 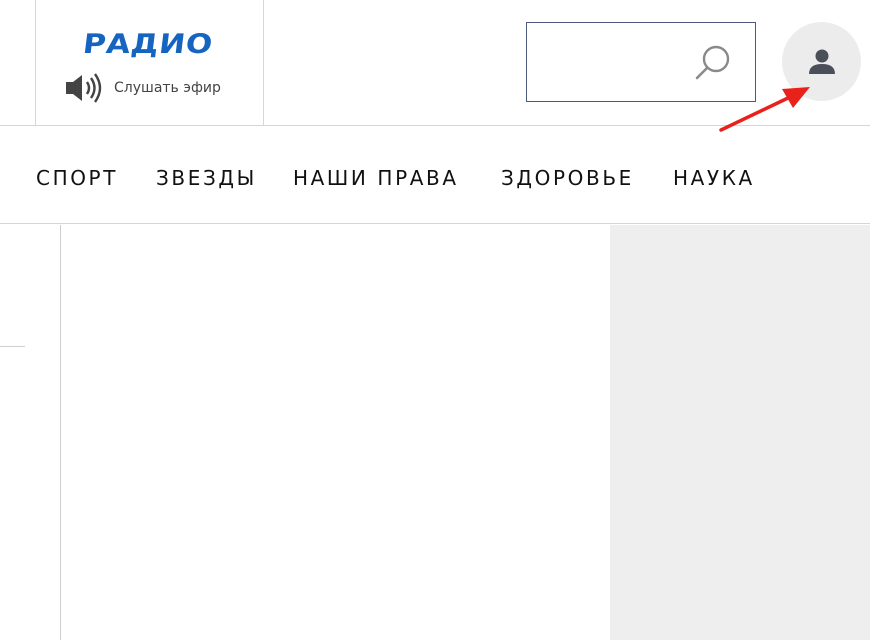 What do you see at coordinates (610, 61) in the screenshot?
I see `search-input` at bounding box center [610, 61].